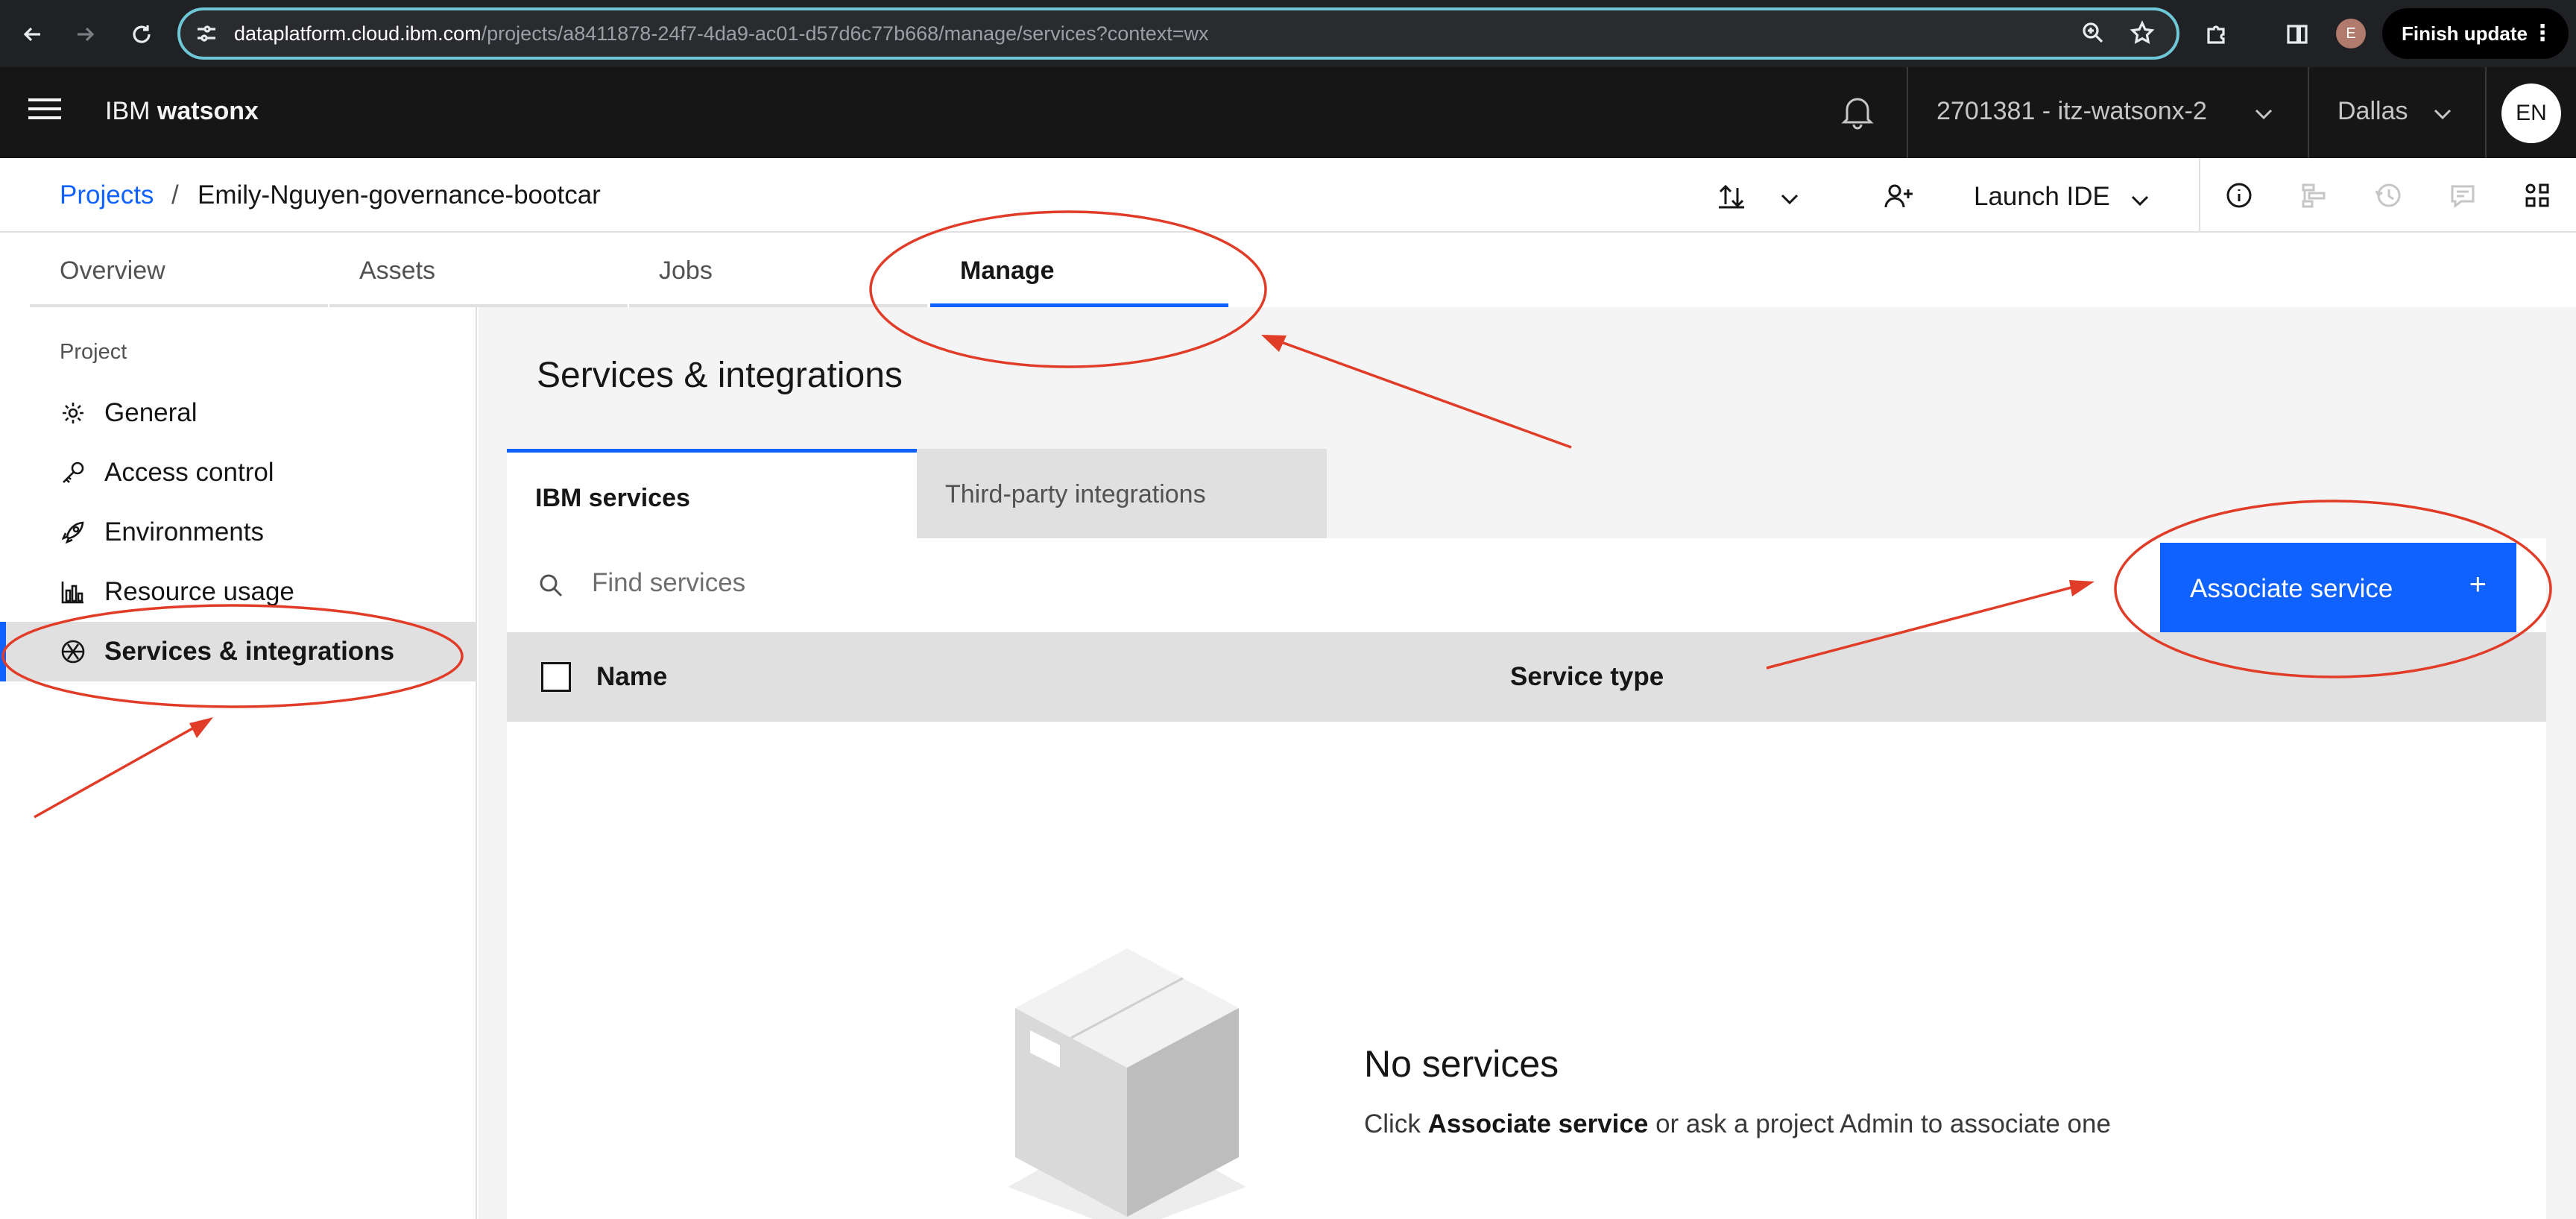  What do you see at coordinates (720, 375) in the screenshot?
I see `page-title: Services & integrations` at bounding box center [720, 375].